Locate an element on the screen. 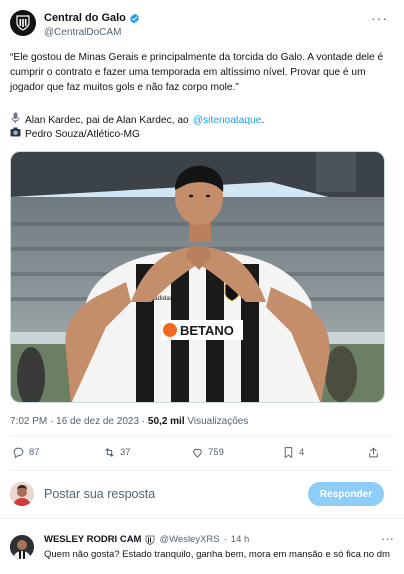  views-label: Visualizações is located at coordinates (218, 421).